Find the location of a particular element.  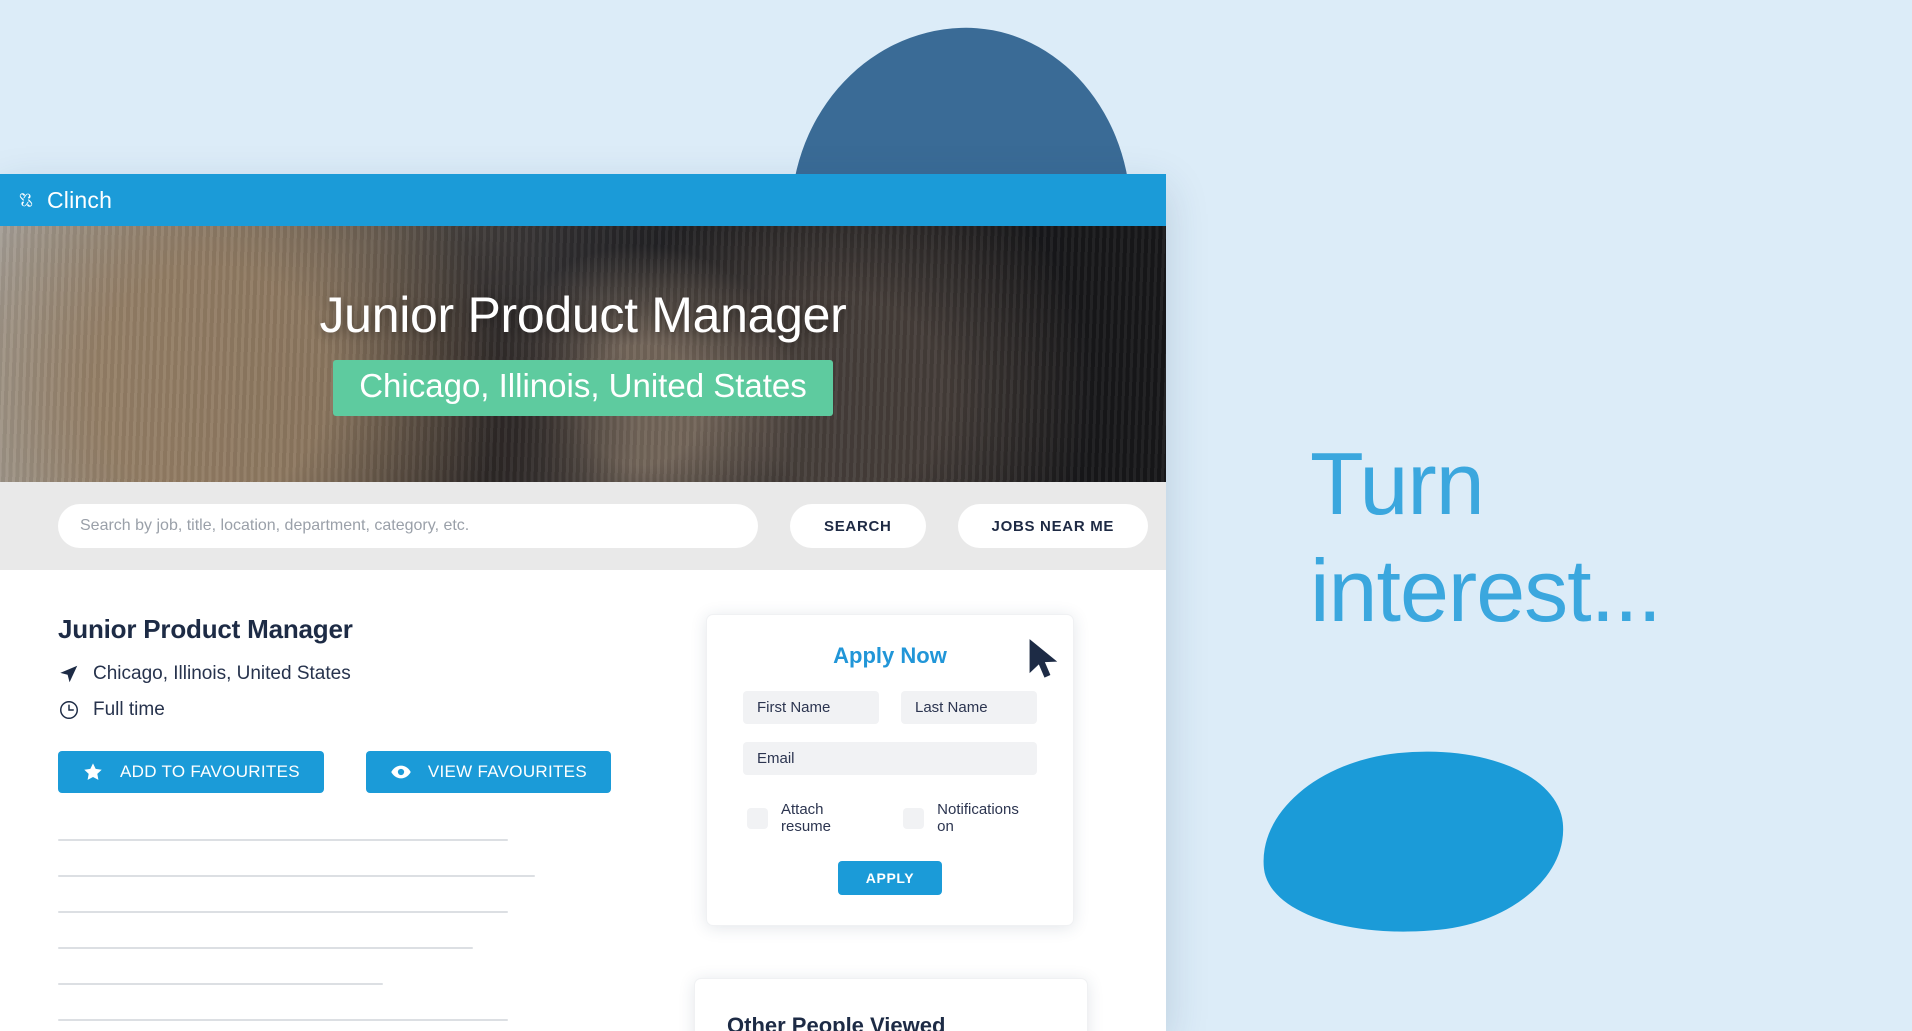

favourites-button-row: ADD TO FAVOURITES VIEW FAVOURITES is located at coordinates (349, 772).